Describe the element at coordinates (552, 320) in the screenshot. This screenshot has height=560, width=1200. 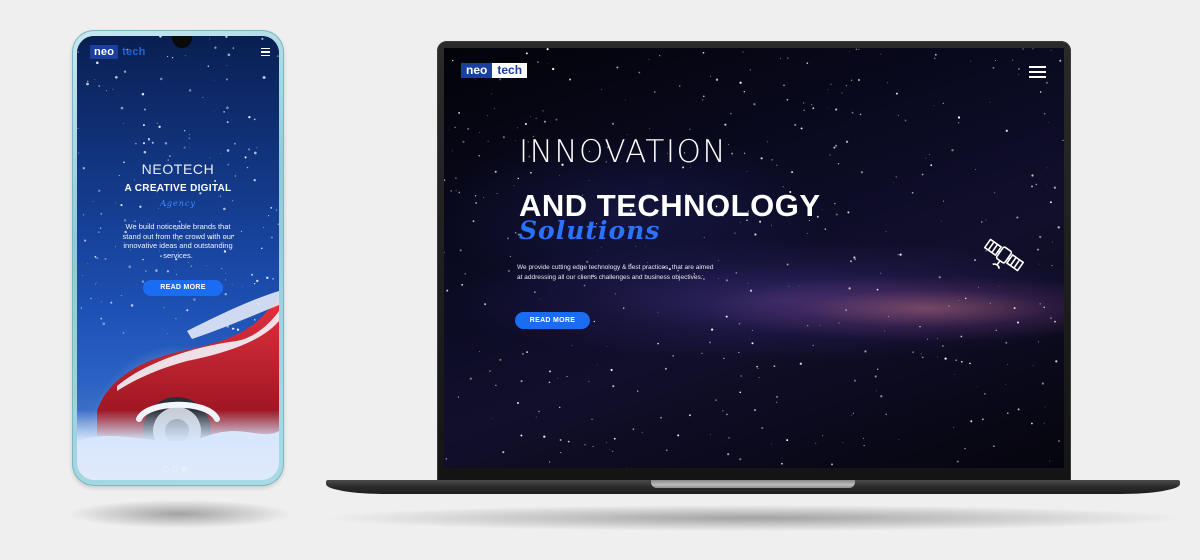
I see `read-more-button: READ MORE` at that location.